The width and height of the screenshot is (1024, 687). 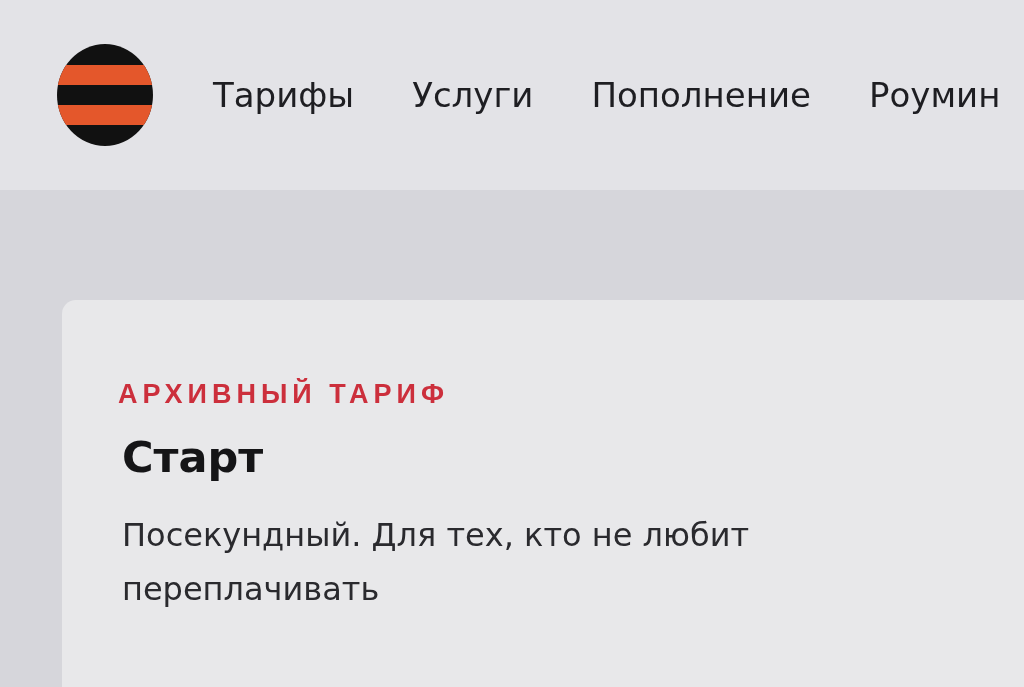 What do you see at coordinates (284, 95) in the screenshot?
I see `nav-link: Тарифы` at bounding box center [284, 95].